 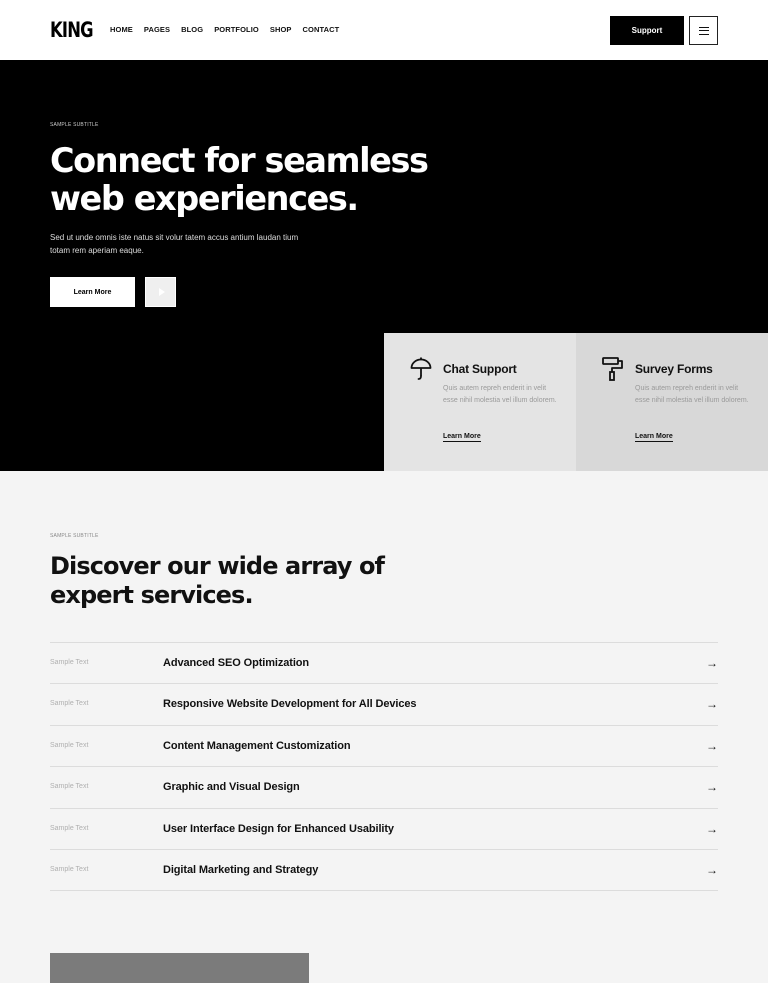 I want to click on nav-contact: CONTACT, so click(x=321, y=29).